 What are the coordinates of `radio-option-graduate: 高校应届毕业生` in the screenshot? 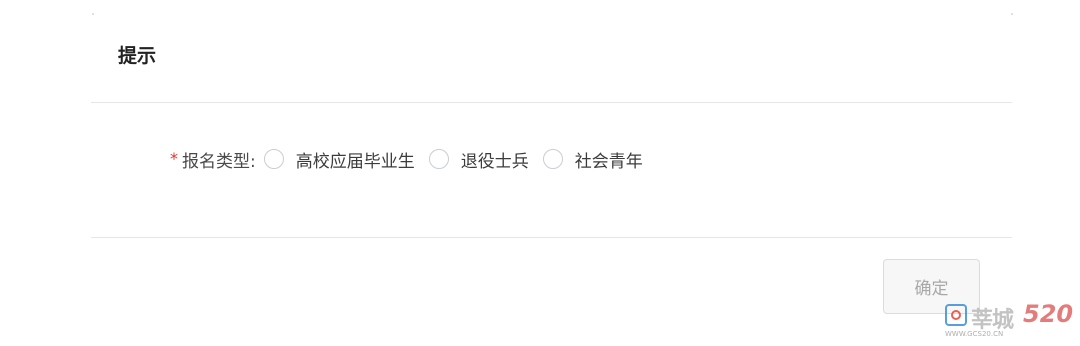 It's located at (339, 159).